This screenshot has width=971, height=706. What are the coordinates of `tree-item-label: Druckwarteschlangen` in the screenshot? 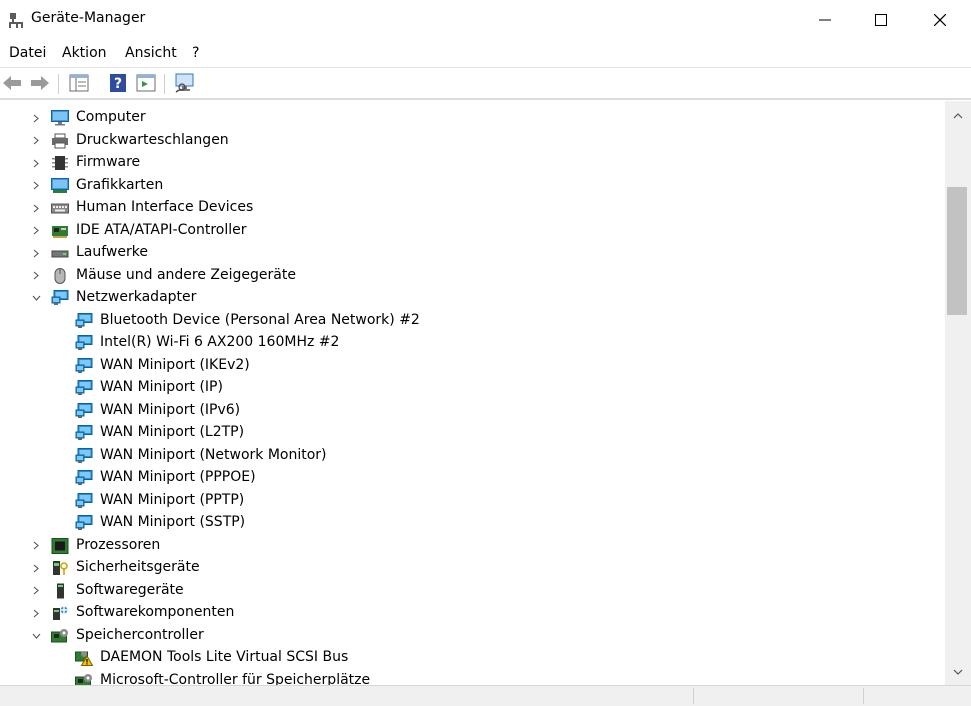 It's located at (152, 139).